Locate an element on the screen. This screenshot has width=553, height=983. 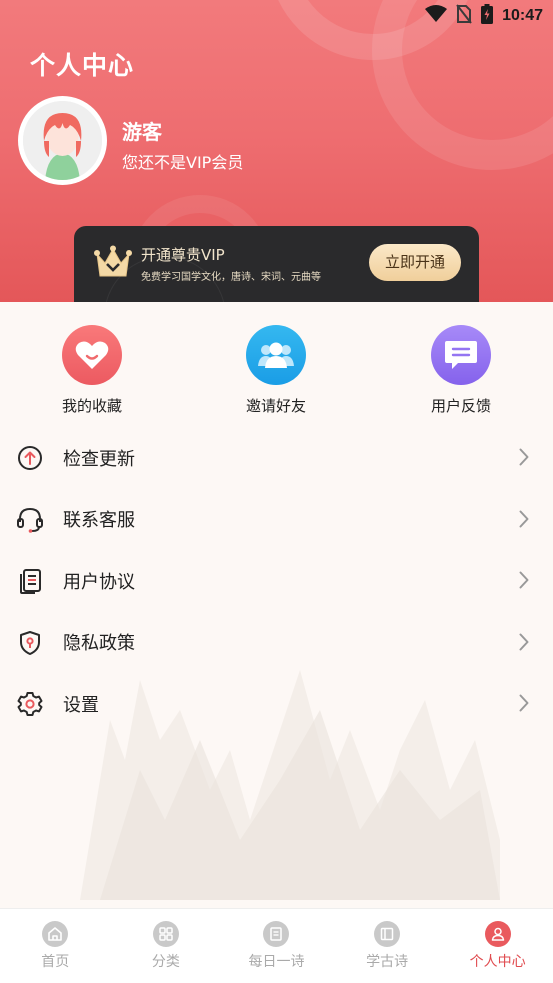
heart-icon is located at coordinates (92, 355).